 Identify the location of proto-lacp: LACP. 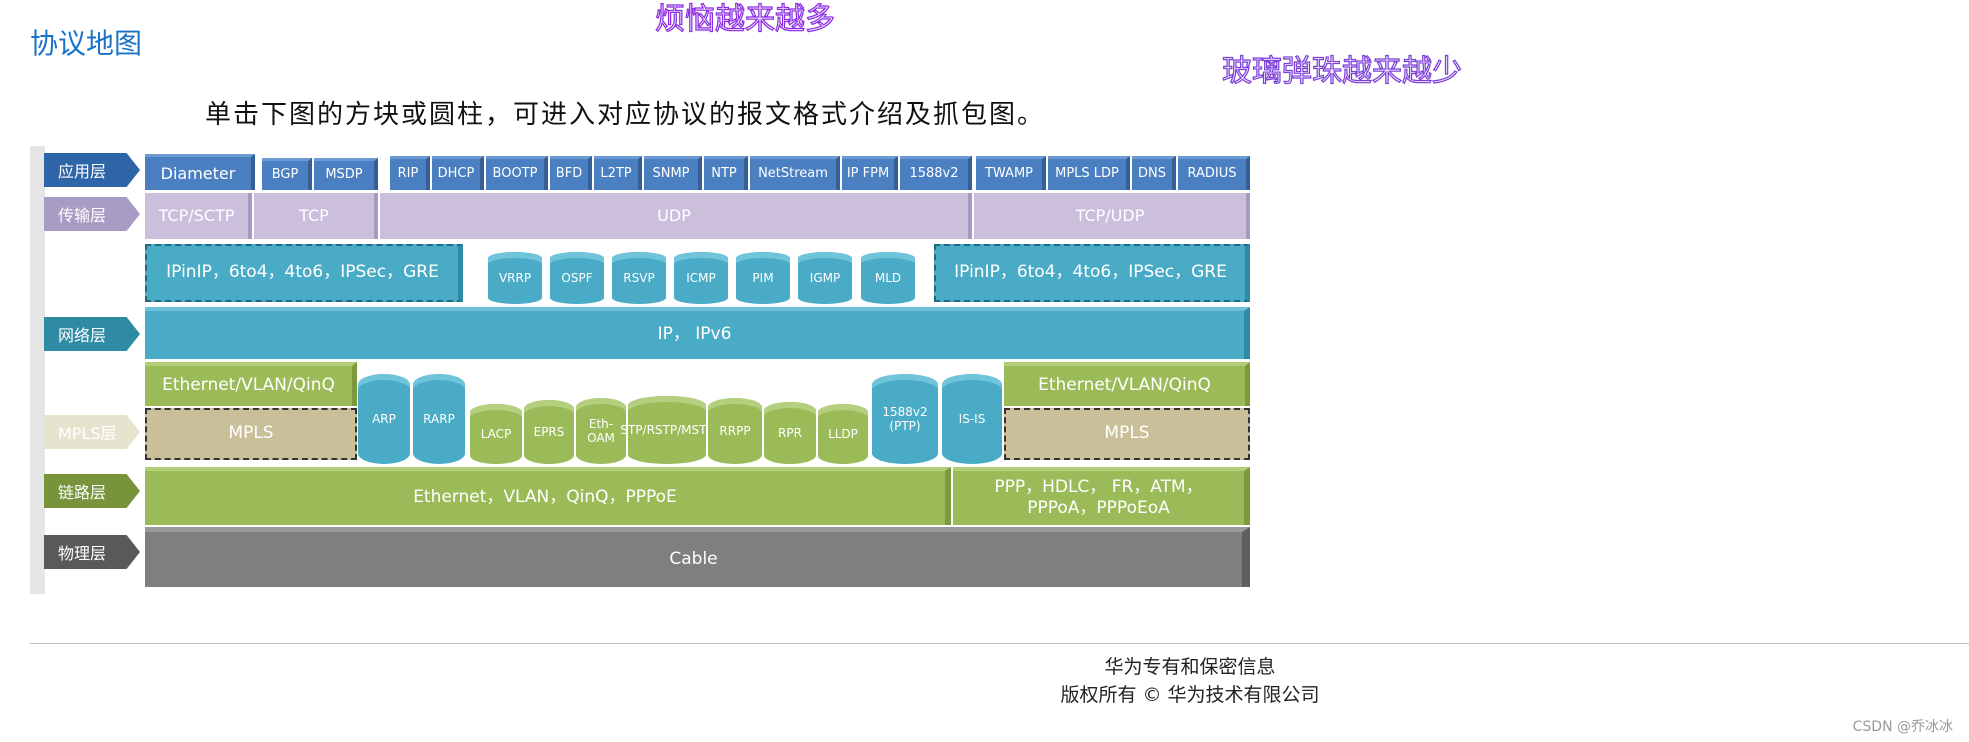
(496, 434).